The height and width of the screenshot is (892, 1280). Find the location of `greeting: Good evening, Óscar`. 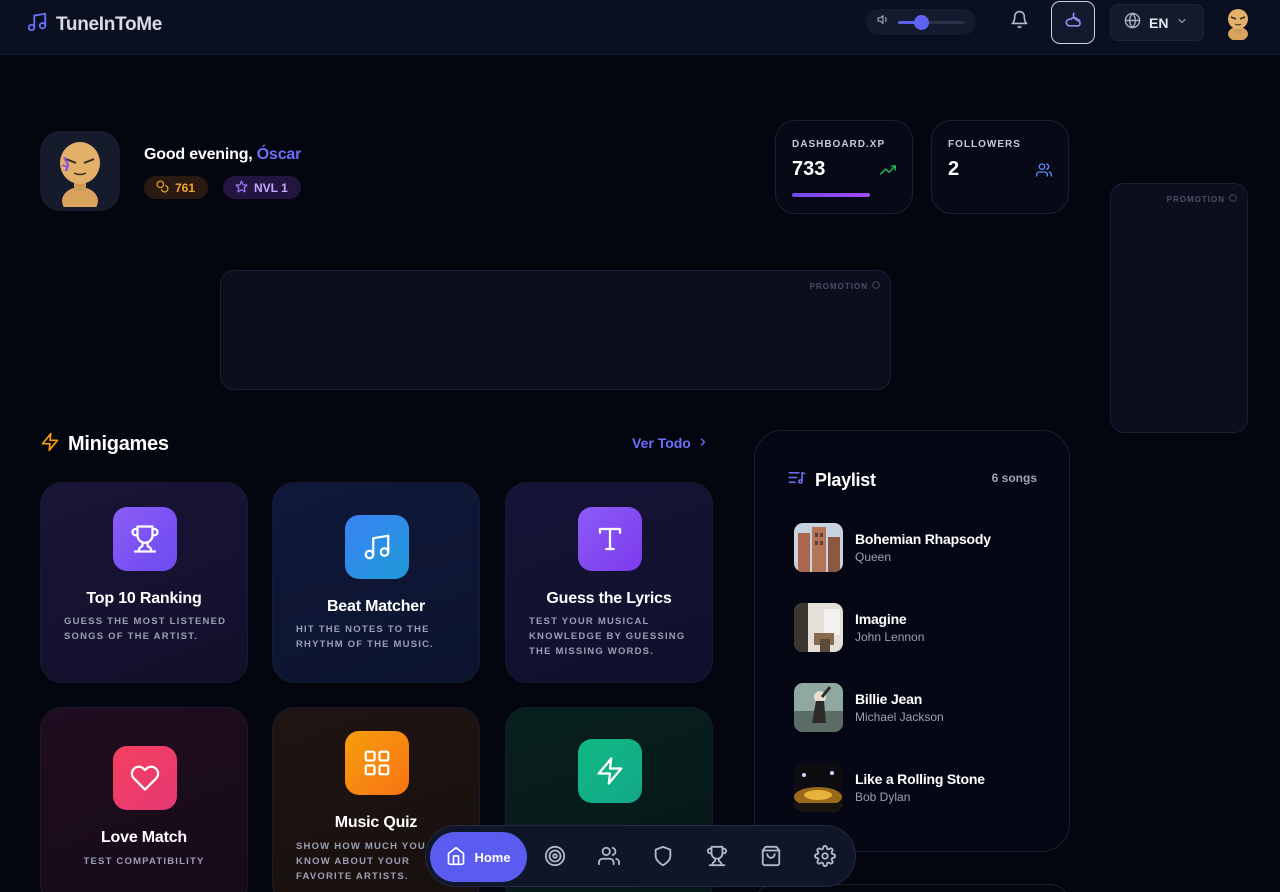

greeting: Good evening, Óscar is located at coordinates (222, 155).